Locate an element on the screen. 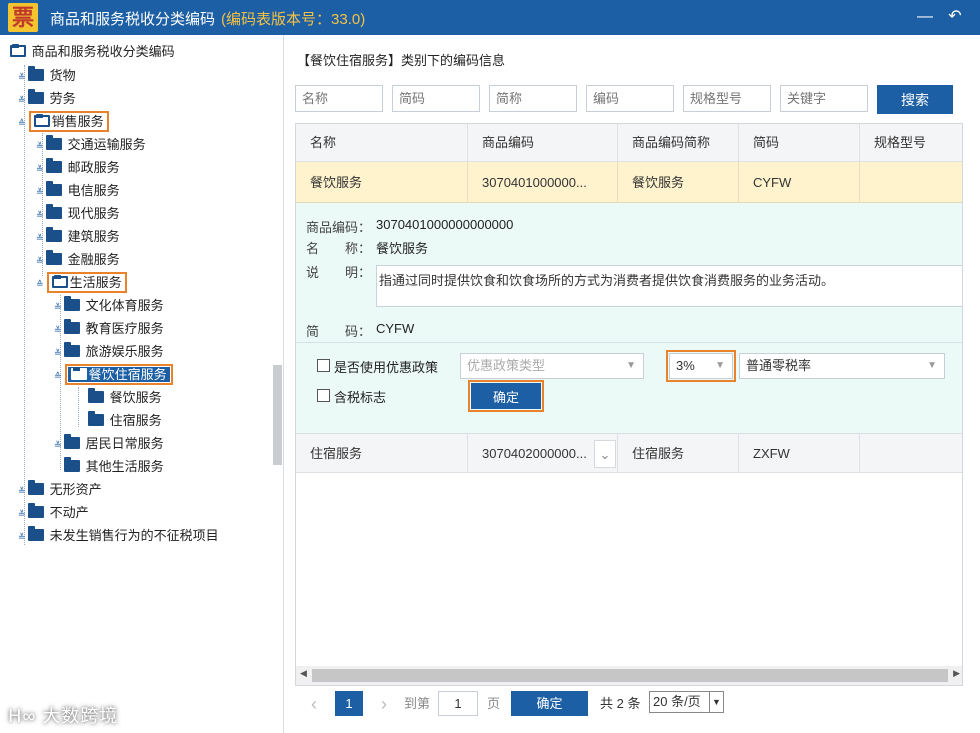  col-name: 名称 is located at coordinates (382, 142).